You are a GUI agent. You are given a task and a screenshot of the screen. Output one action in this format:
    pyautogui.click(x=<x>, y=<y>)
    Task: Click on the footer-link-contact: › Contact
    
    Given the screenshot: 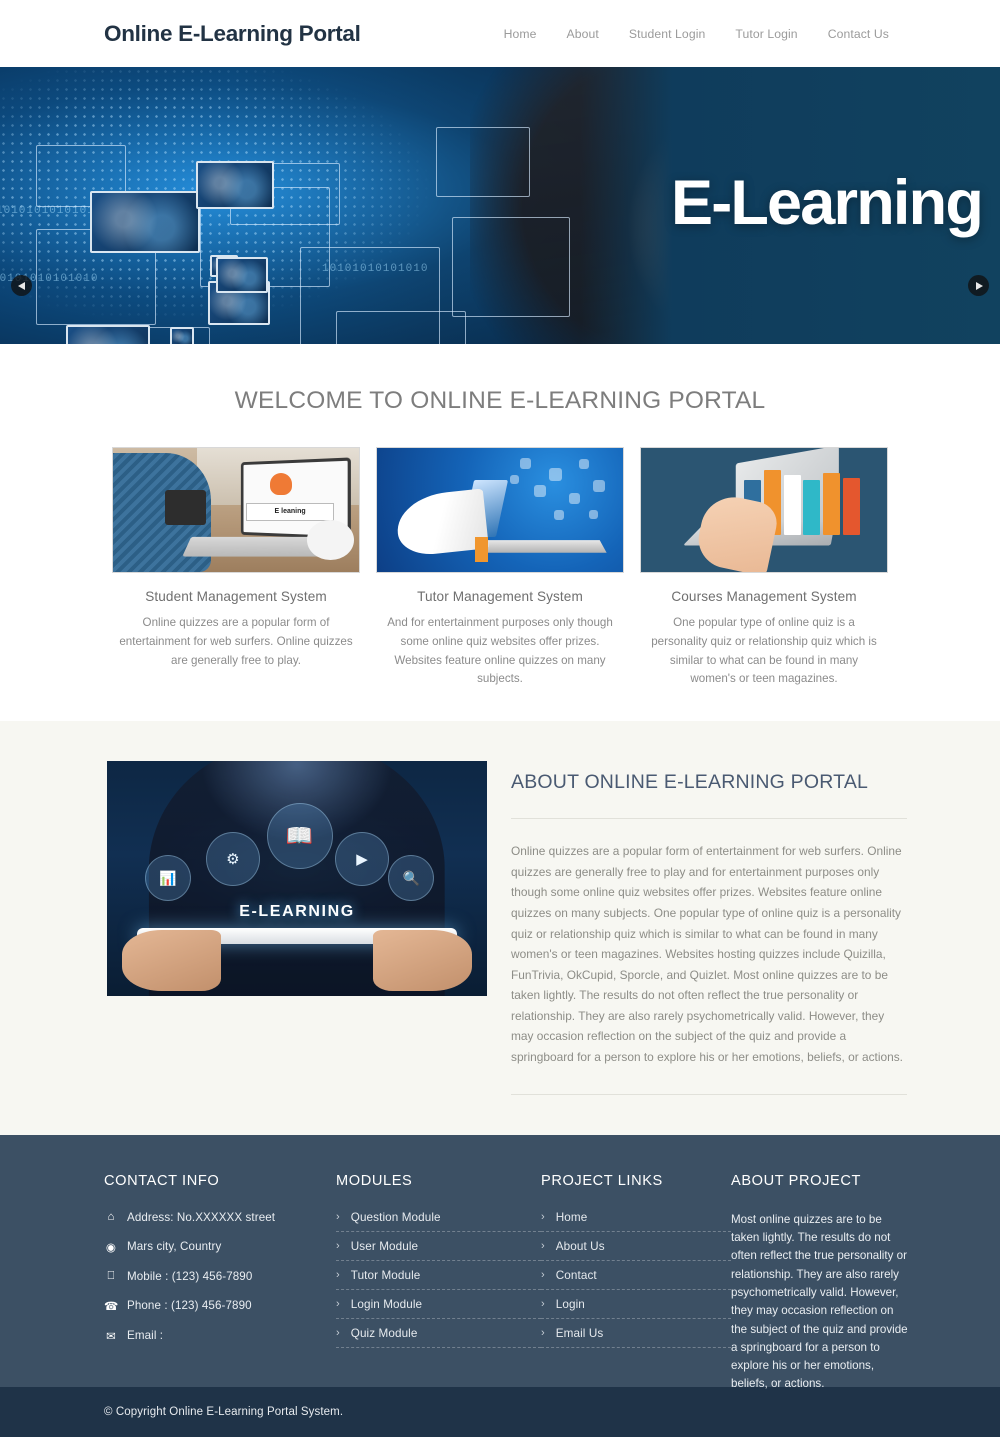 What is the action you would take?
    pyautogui.click(x=636, y=1279)
    